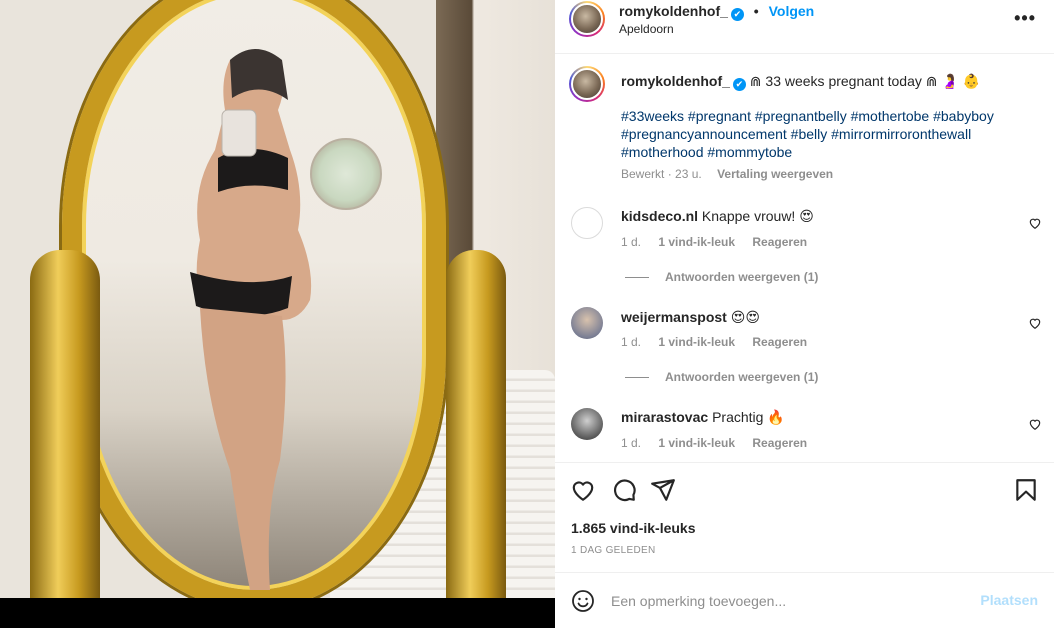 This screenshot has width=1054, height=628. I want to click on comment-input, so click(791, 601).